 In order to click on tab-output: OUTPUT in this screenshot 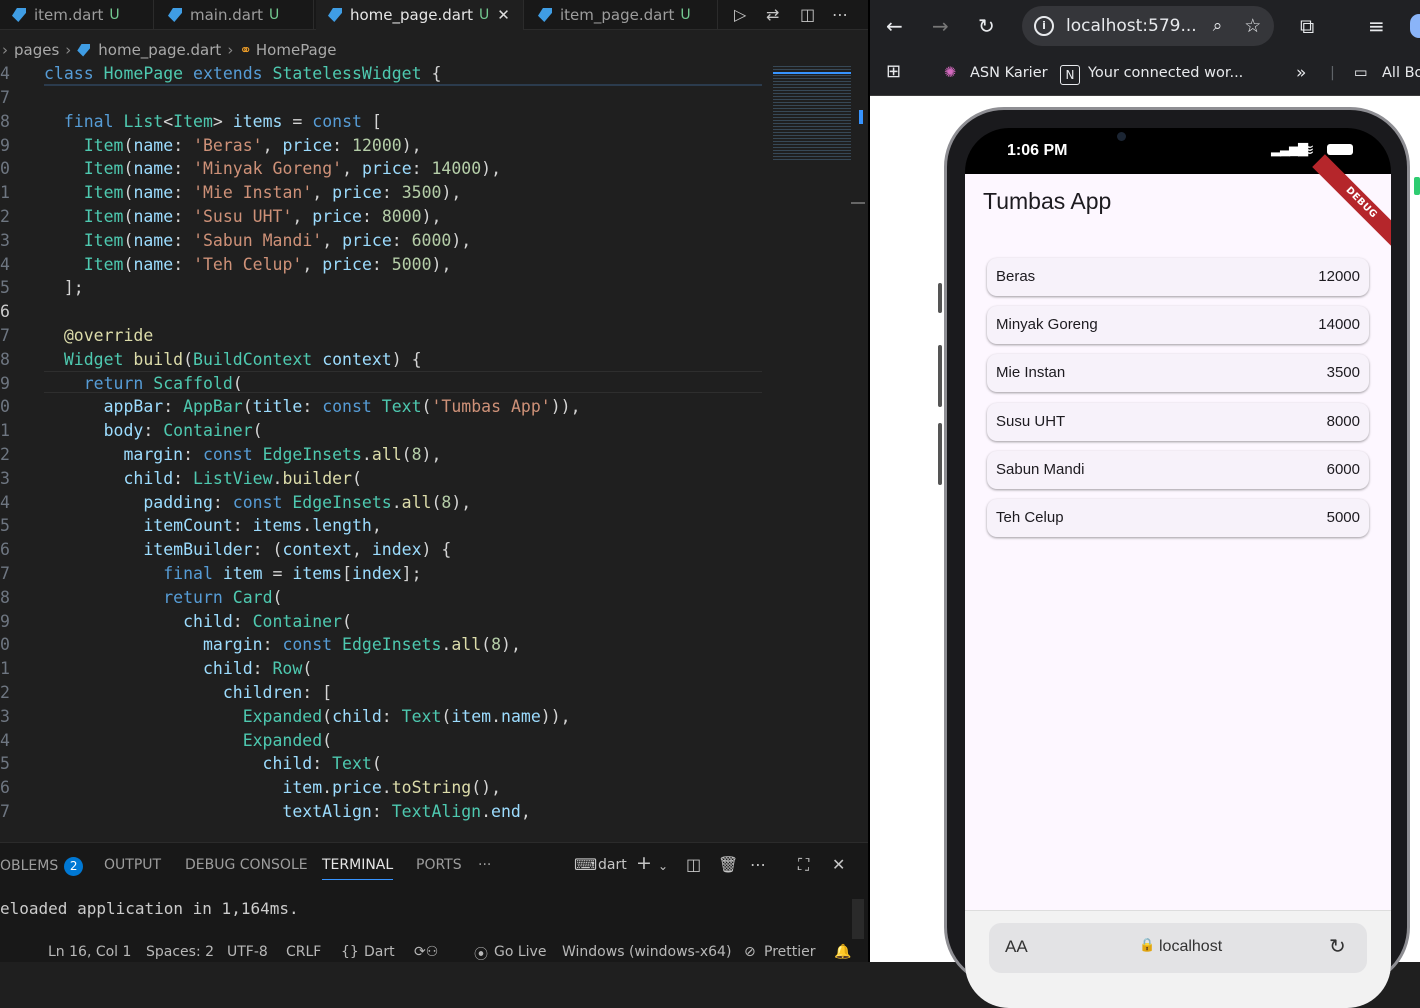, I will do `click(132, 865)`.